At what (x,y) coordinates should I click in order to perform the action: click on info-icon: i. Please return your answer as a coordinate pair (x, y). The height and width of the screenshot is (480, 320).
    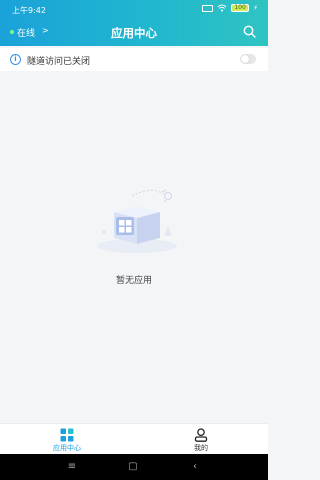
    Looking at the image, I should click on (15, 59).